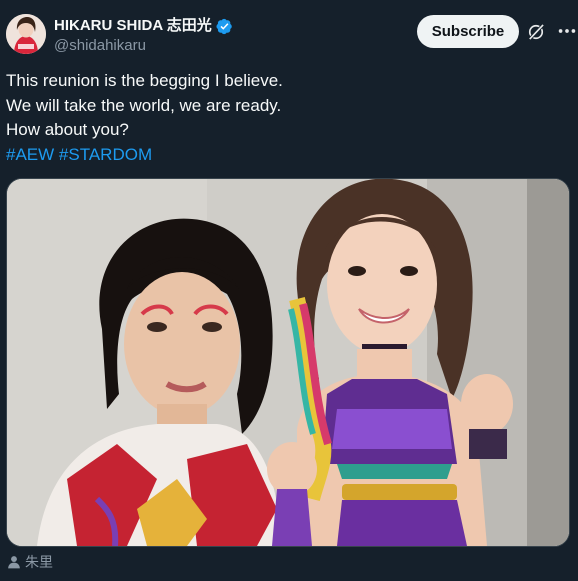 The image size is (578, 581). I want to click on tweet-text-line: How about you?, so click(67, 129).